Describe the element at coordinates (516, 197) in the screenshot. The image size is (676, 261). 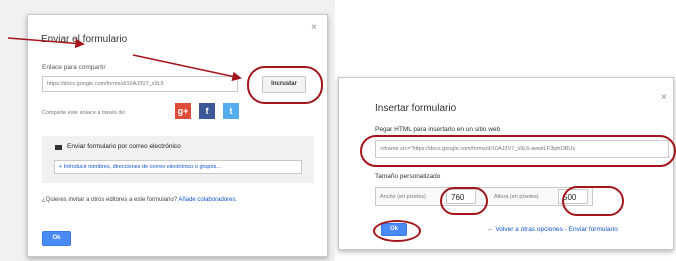
I see `height-label: Altura (en píxeles)` at that location.